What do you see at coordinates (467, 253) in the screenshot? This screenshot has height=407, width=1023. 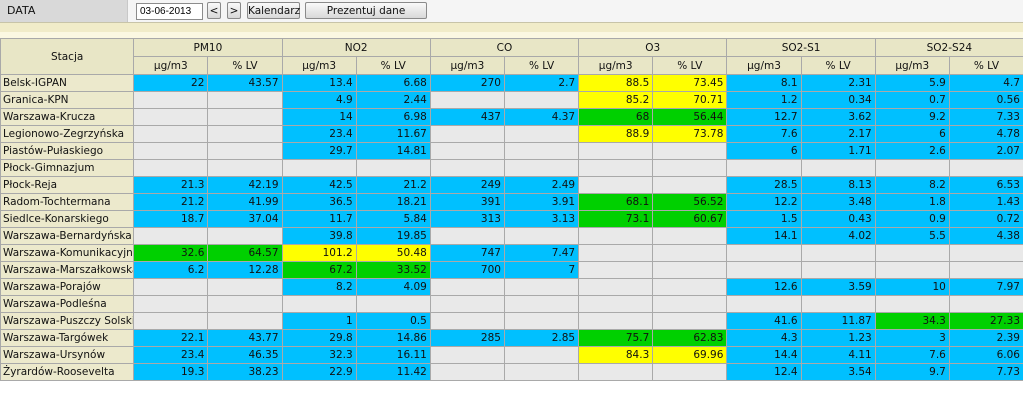 I see `measurement-cell: 747` at bounding box center [467, 253].